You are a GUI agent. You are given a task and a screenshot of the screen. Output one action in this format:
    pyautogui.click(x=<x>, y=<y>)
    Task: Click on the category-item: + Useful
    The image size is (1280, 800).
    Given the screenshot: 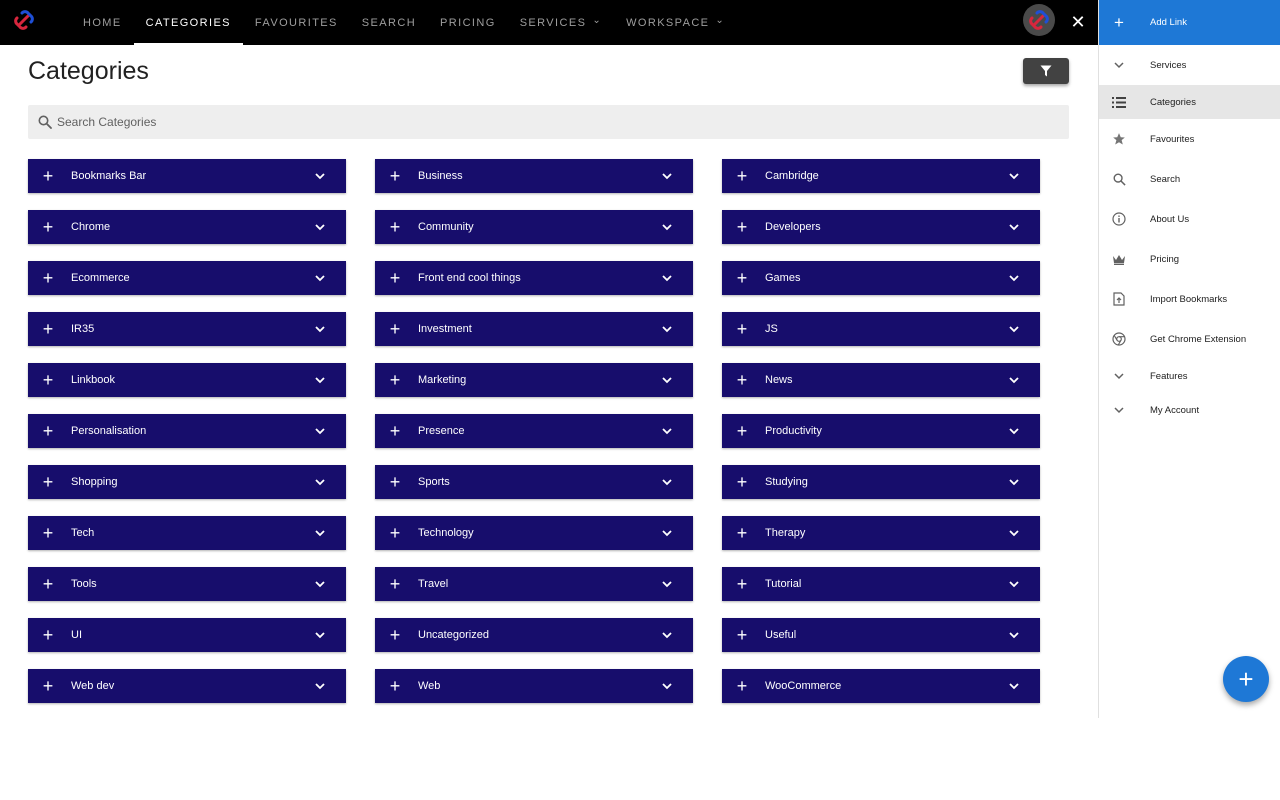 What is the action you would take?
    pyautogui.click(x=881, y=635)
    